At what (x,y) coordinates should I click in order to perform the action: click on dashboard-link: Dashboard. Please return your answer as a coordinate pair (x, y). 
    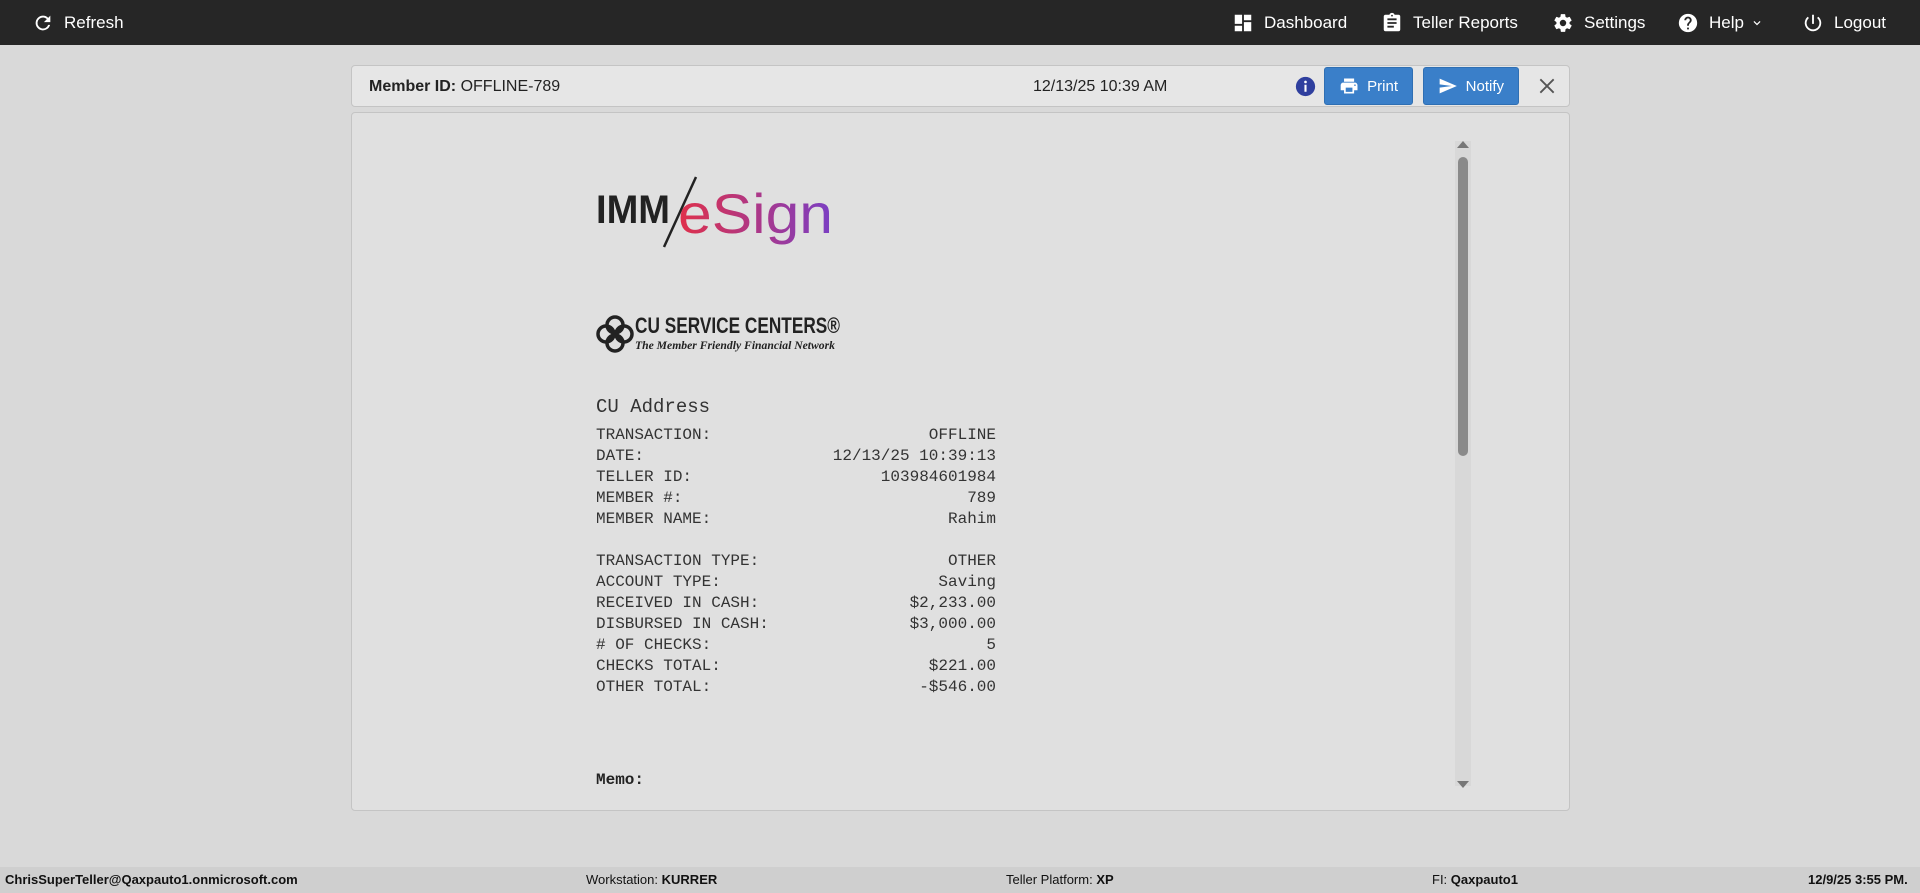
    Looking at the image, I should click on (1289, 22).